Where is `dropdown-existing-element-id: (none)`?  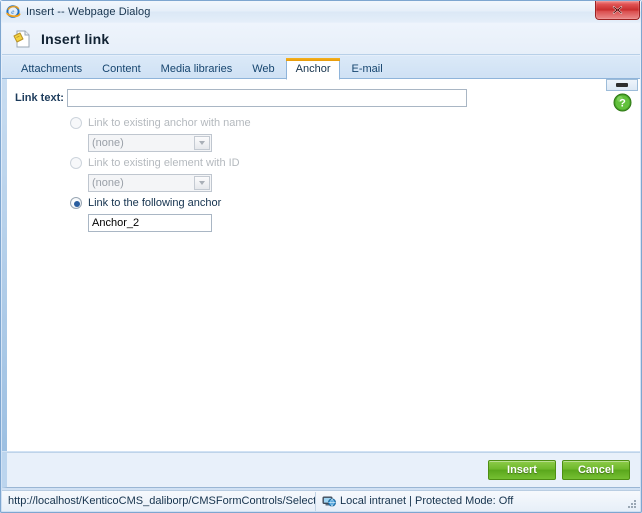
dropdown-existing-element-id: (none) is located at coordinates (150, 183).